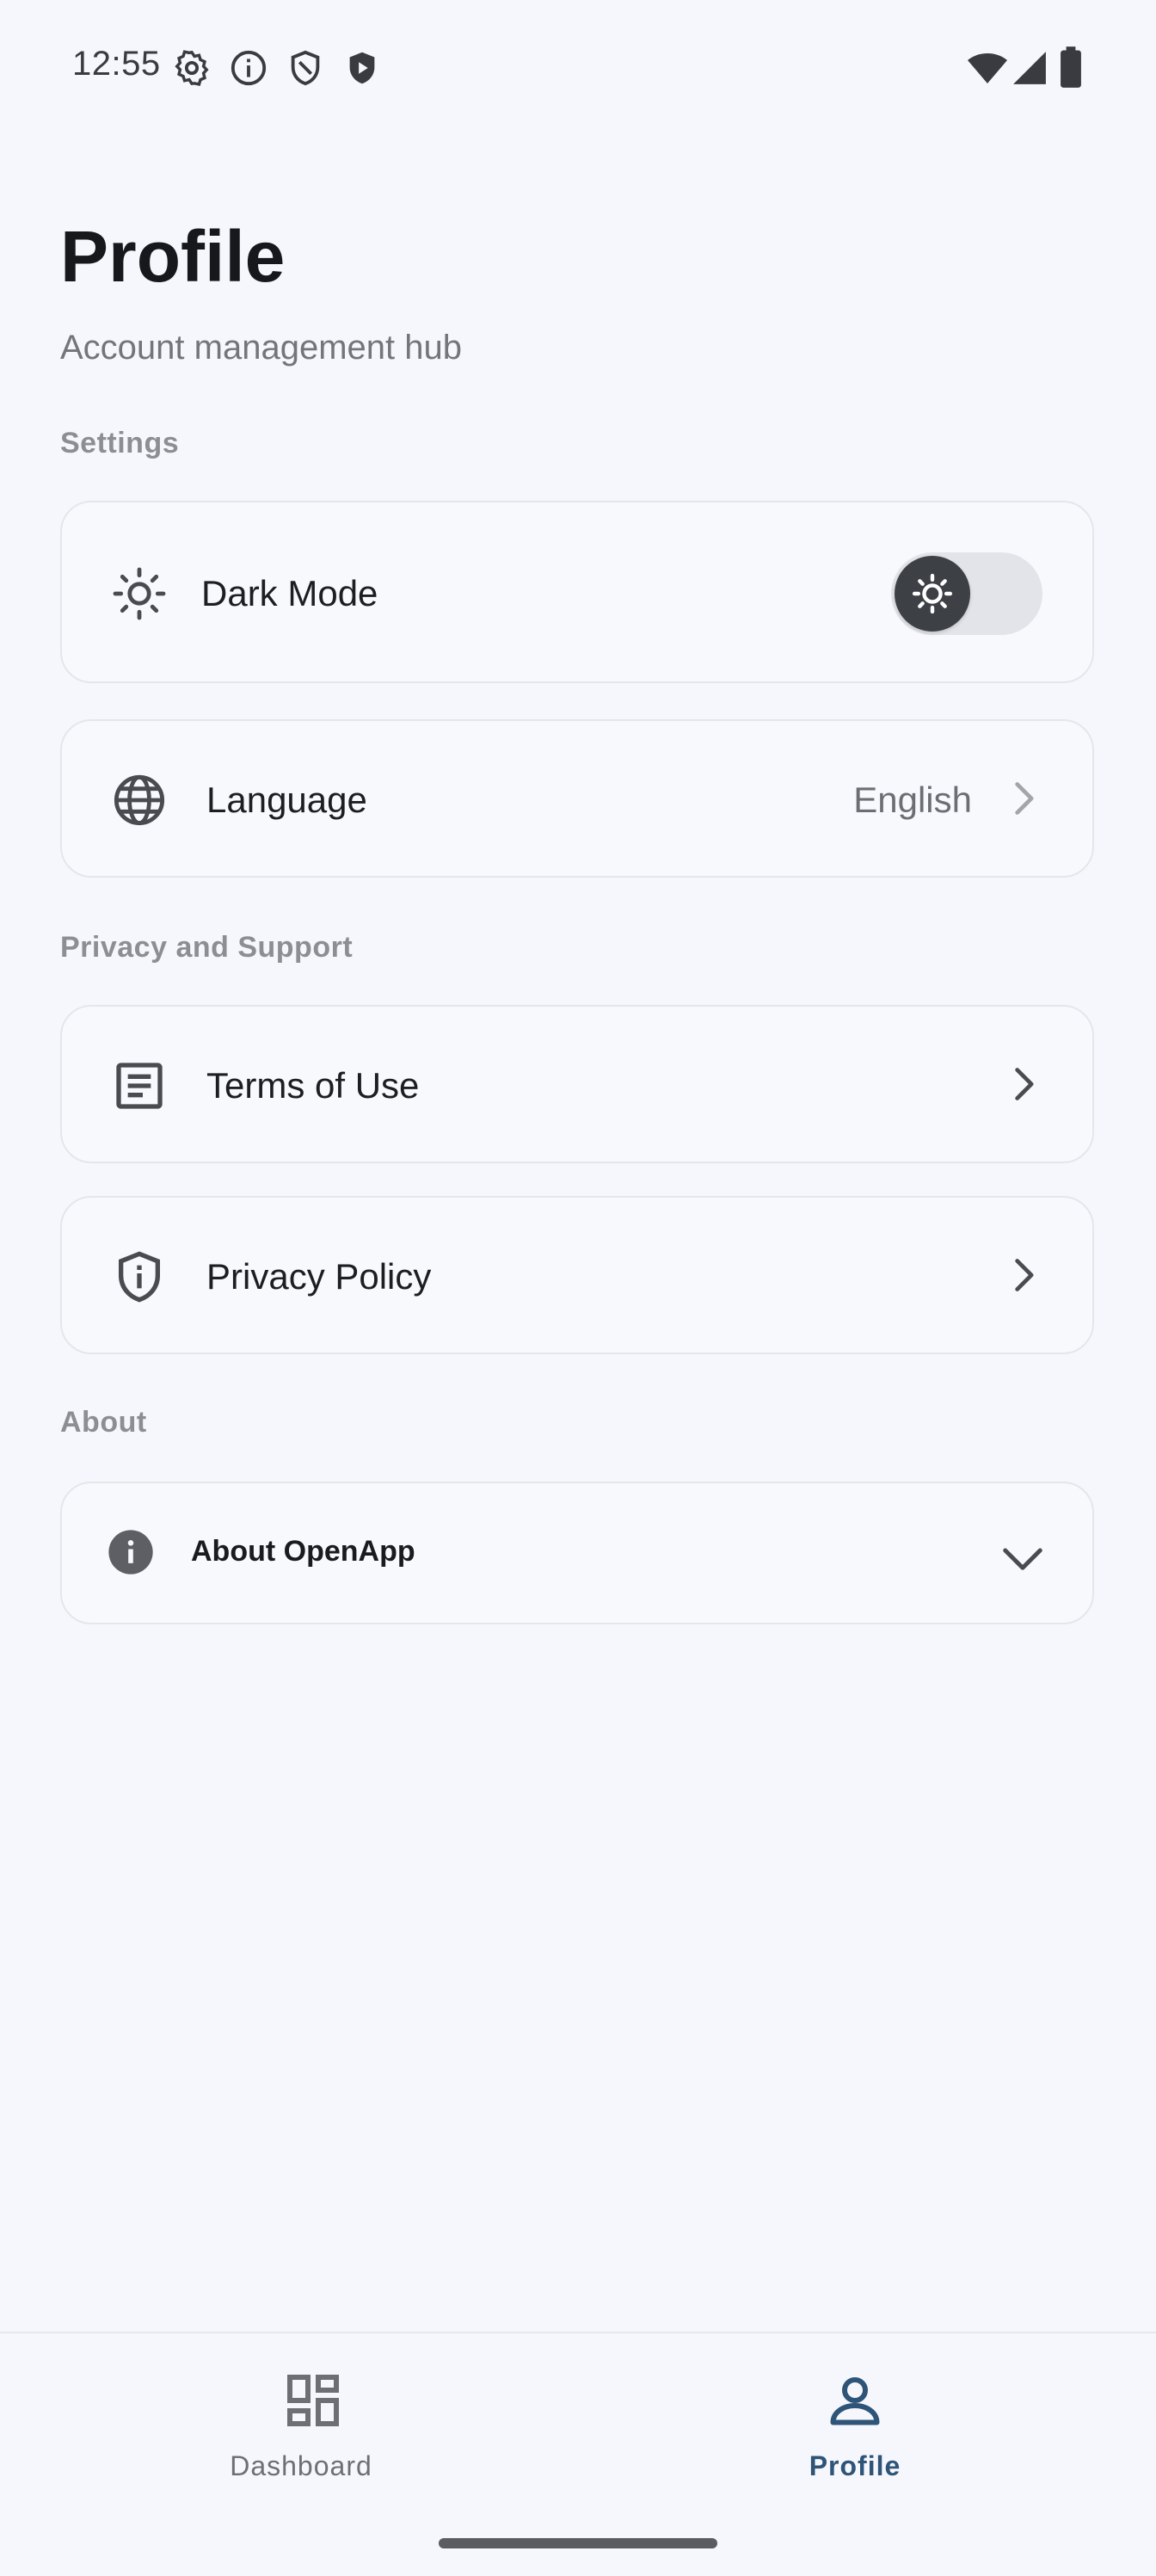 The image size is (1156, 2576). I want to click on nav-label-dashboard: Dashboard, so click(301, 2465).